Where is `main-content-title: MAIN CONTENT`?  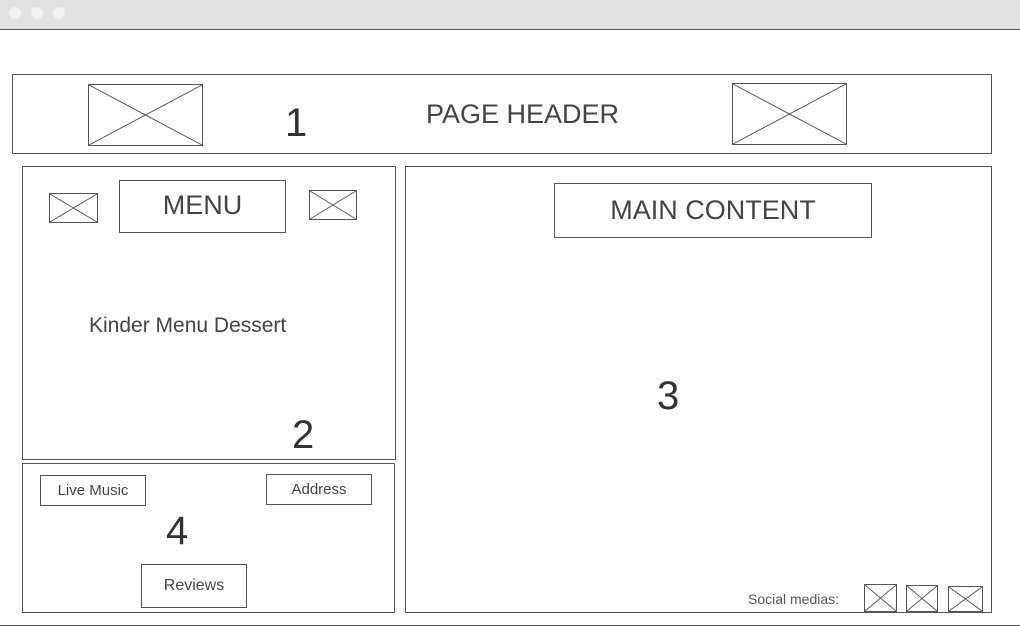 main-content-title: MAIN CONTENT is located at coordinates (713, 210).